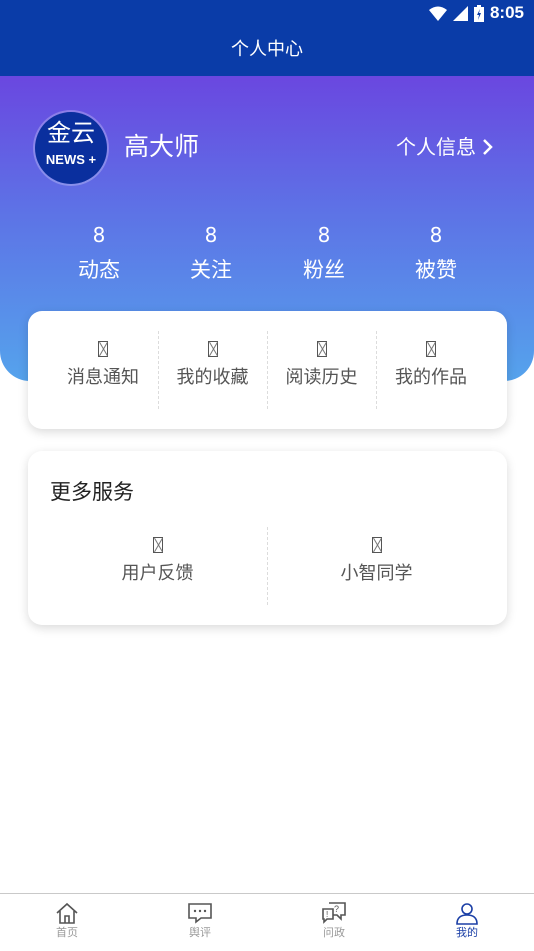  Describe the element at coordinates (67, 932) in the screenshot. I see `tab-label: 首页` at that location.